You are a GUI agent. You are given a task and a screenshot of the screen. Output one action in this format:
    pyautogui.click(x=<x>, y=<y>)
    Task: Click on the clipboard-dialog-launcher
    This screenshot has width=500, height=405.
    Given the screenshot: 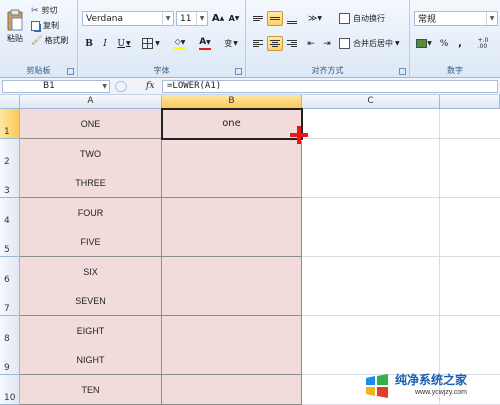 What is the action you would take?
    pyautogui.click(x=70, y=71)
    